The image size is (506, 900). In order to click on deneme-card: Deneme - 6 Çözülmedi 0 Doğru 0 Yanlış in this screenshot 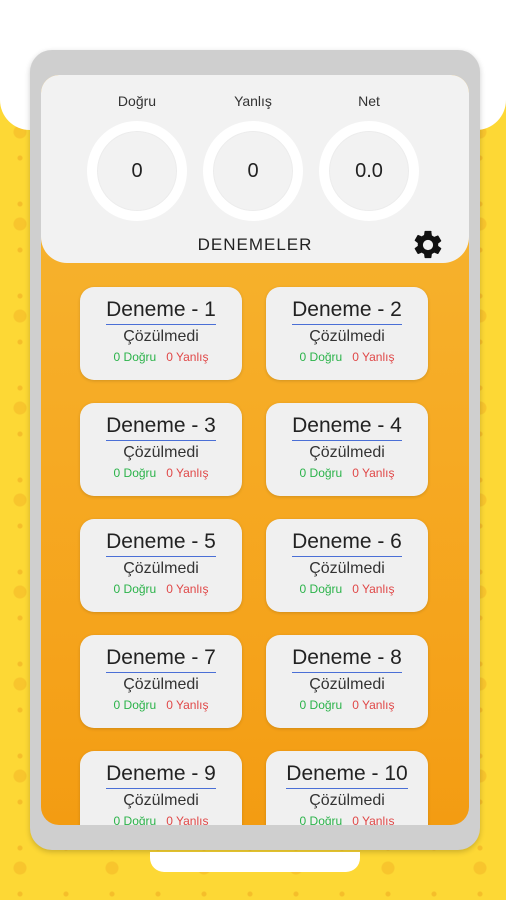, I will do `click(347, 565)`.